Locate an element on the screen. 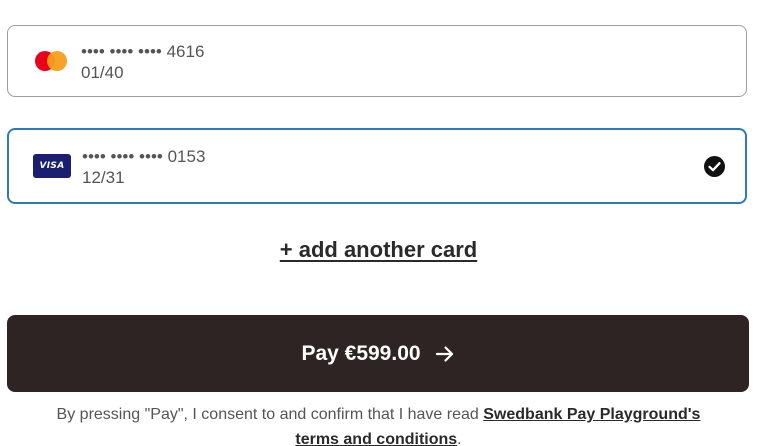  arrow-right-icon is located at coordinates (445, 354).